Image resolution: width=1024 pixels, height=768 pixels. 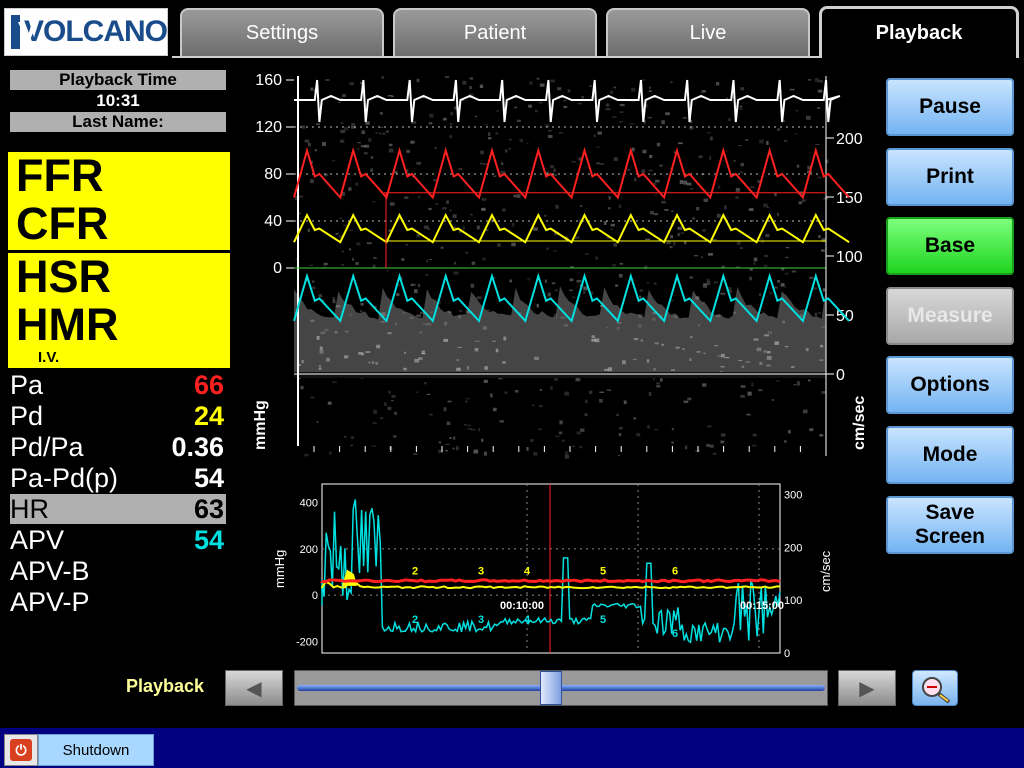 I want to click on trend-left-tick-label: 200, so click(x=309, y=550).